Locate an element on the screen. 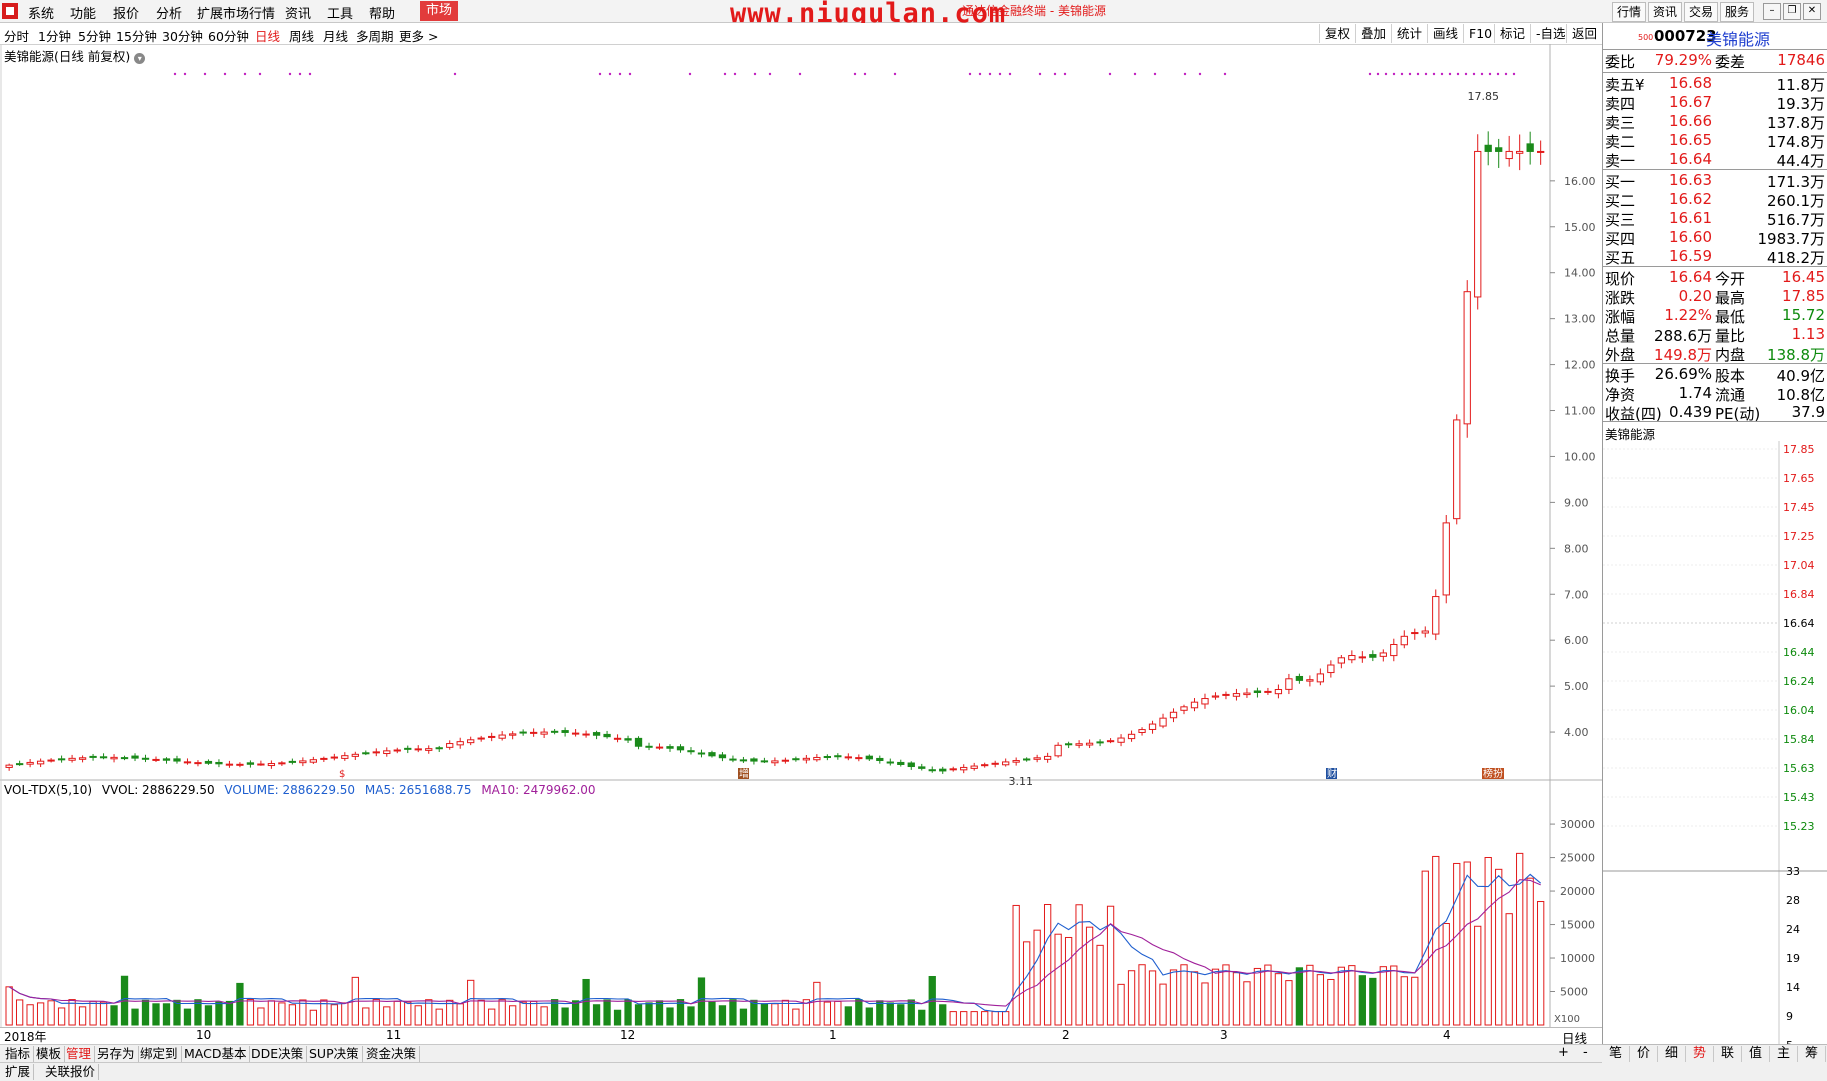 The image size is (1827, 1081). mini-price-tick: 16.84 is located at coordinates (1799, 594).